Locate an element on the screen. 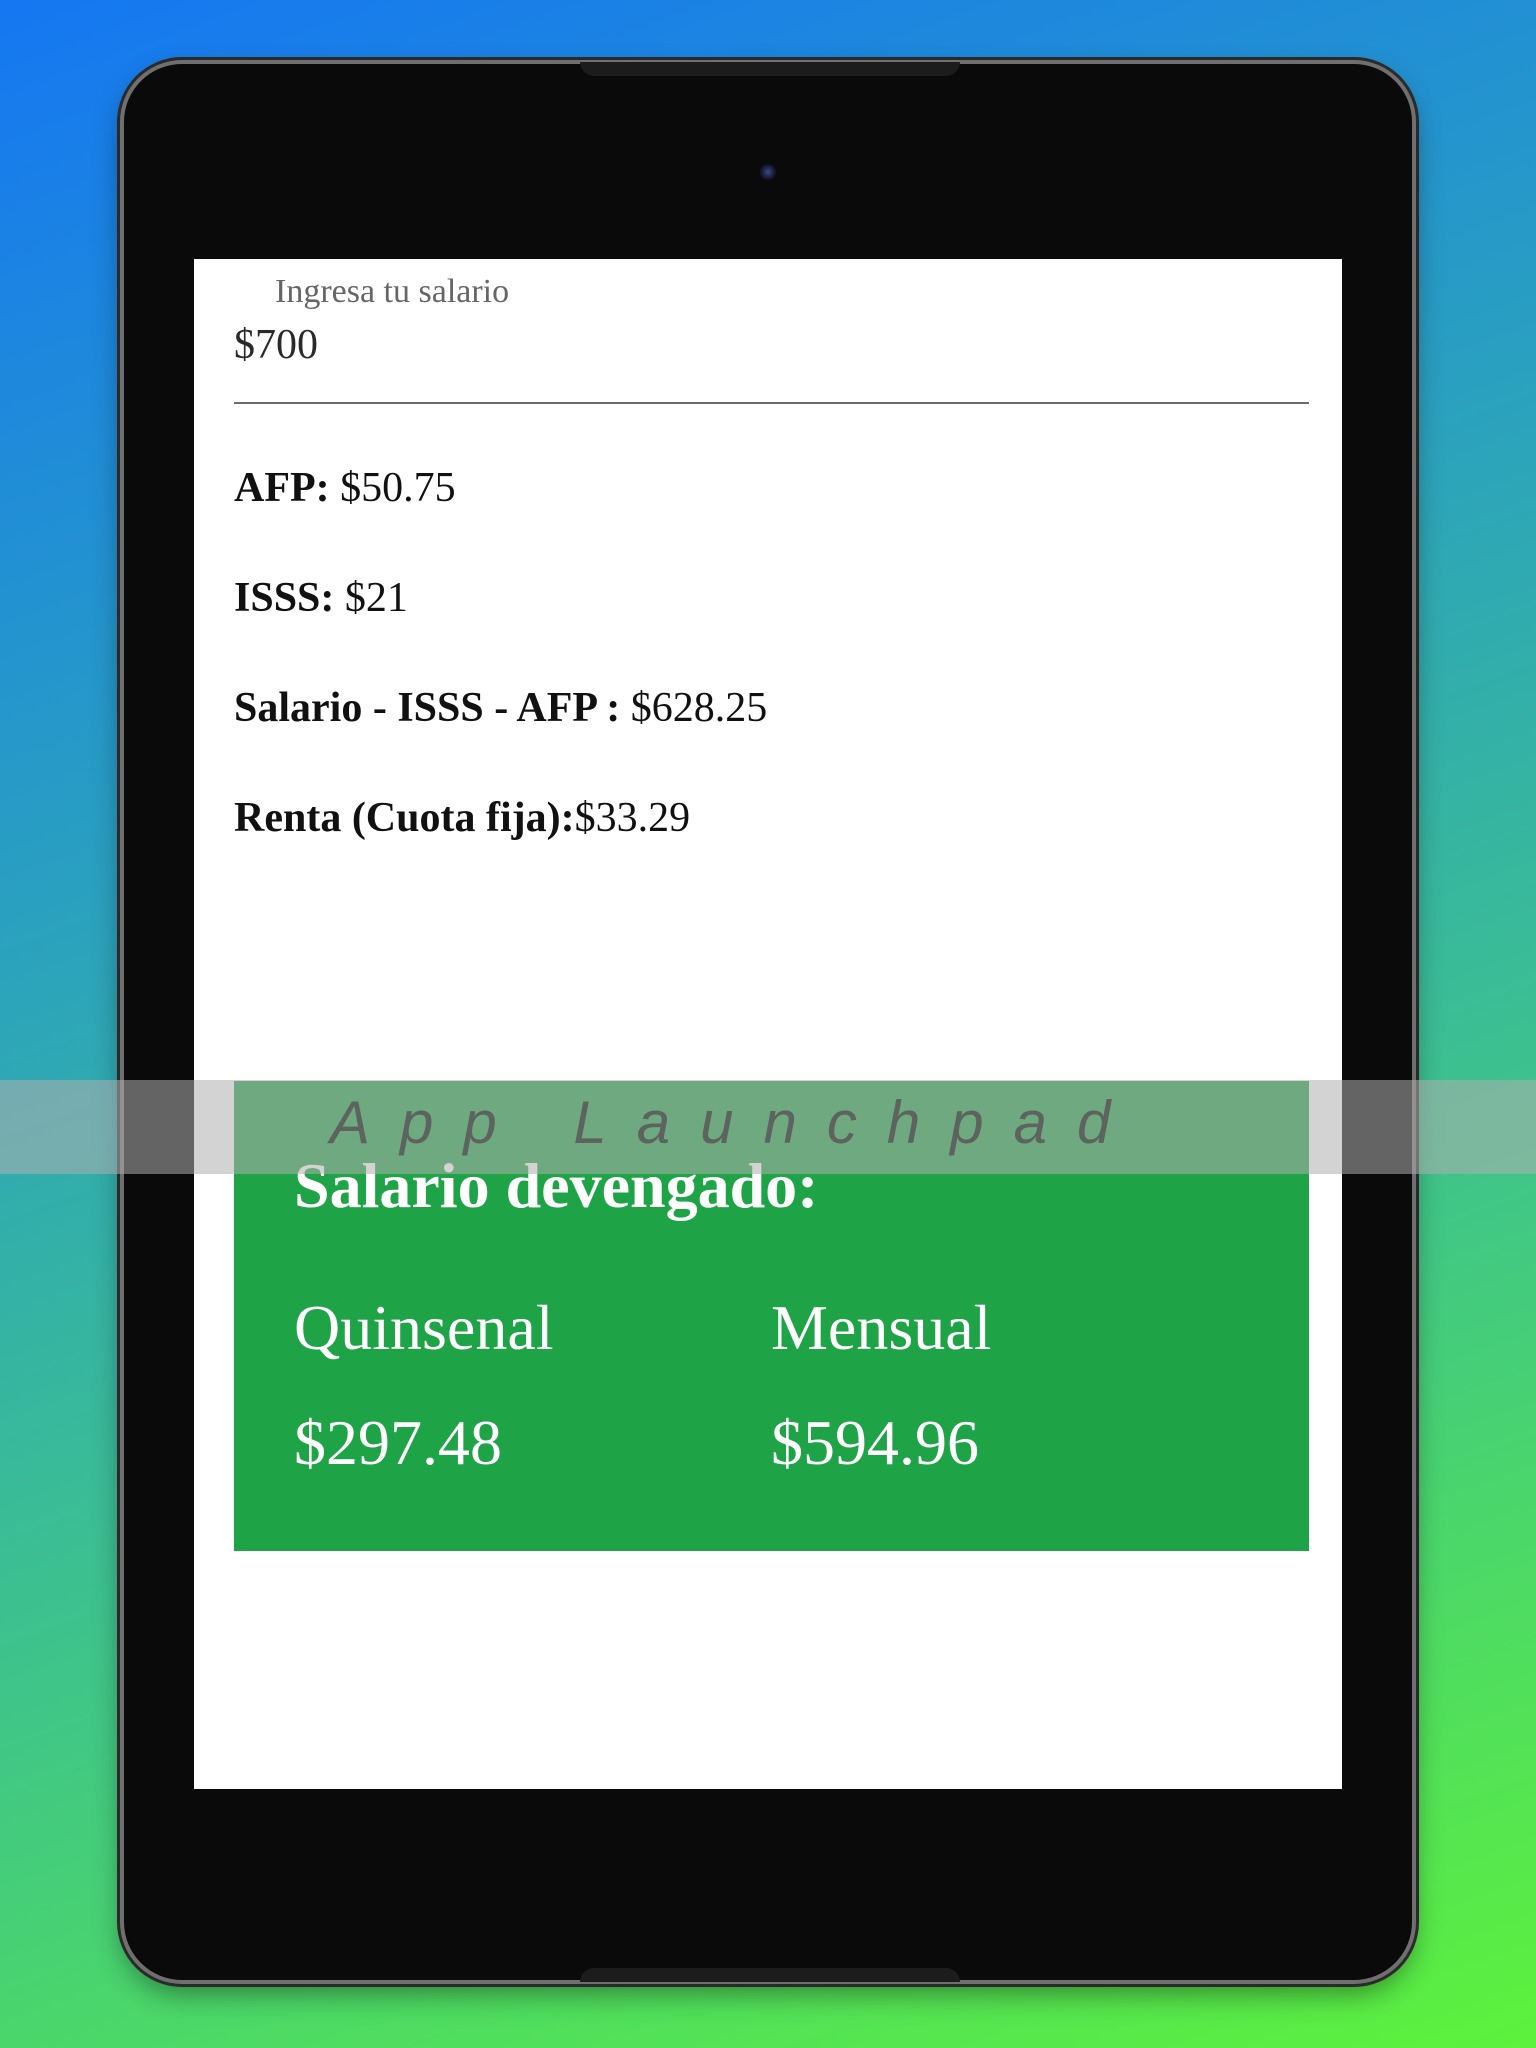  biweekly-value: $297.48 is located at coordinates (398, 1442).